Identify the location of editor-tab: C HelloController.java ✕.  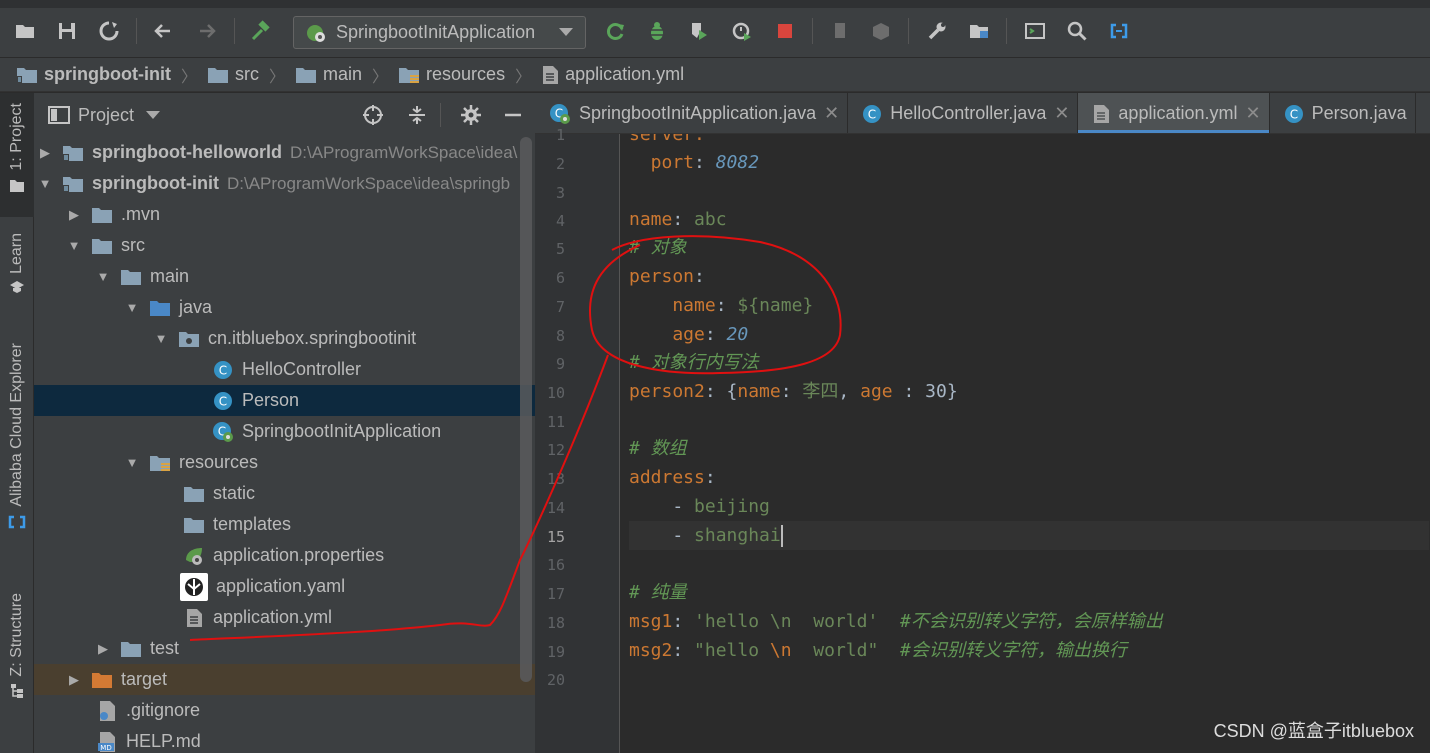
(963, 113).